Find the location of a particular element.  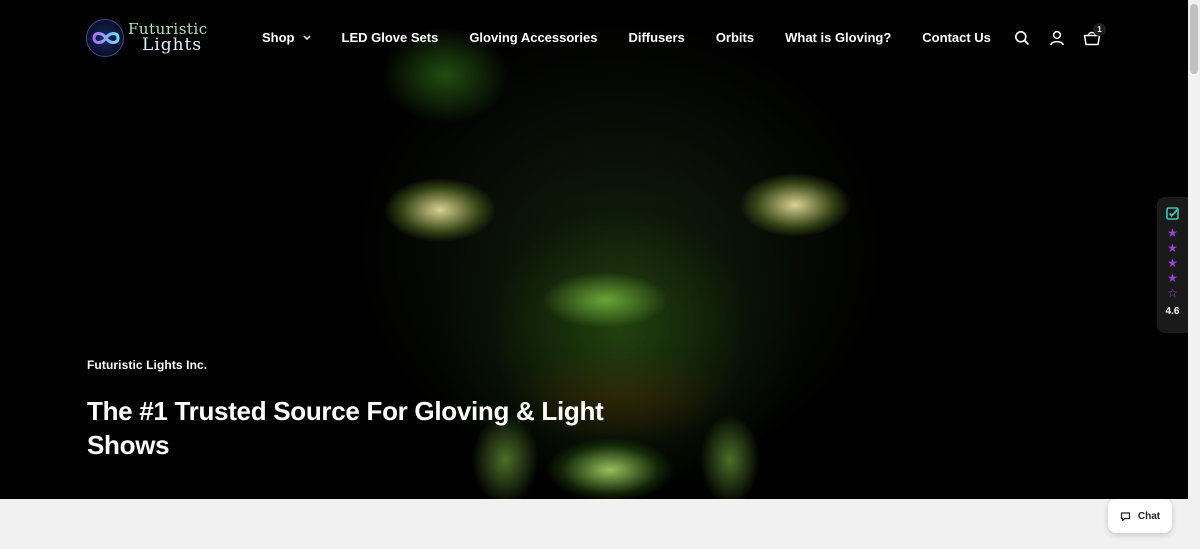

hero-eyebrow: Futuristic Lights Inc. is located at coordinates (147, 365).